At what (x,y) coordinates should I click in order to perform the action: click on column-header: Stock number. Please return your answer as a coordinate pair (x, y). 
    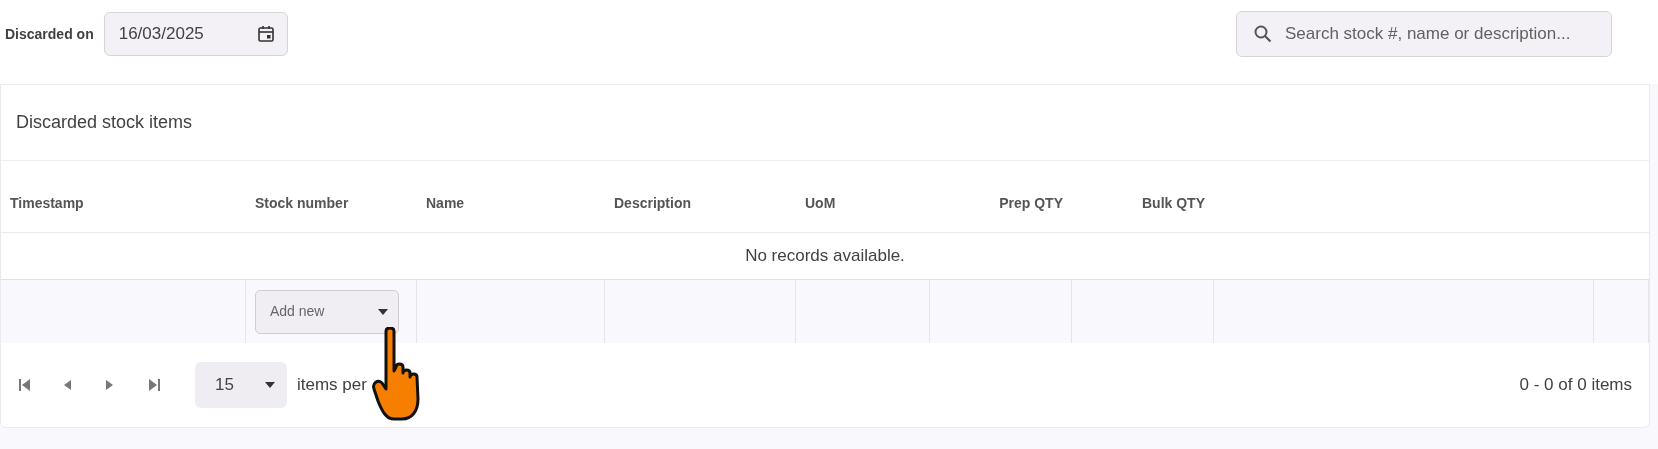
    Looking at the image, I should click on (302, 203).